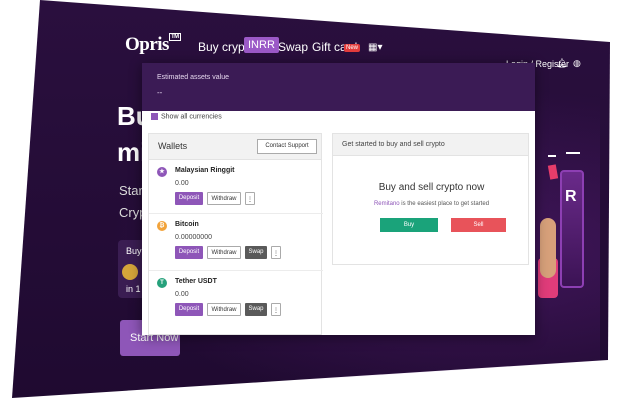  What do you see at coordinates (561, 63) in the screenshot?
I see `bell-icon: 🔔︎` at bounding box center [561, 63].